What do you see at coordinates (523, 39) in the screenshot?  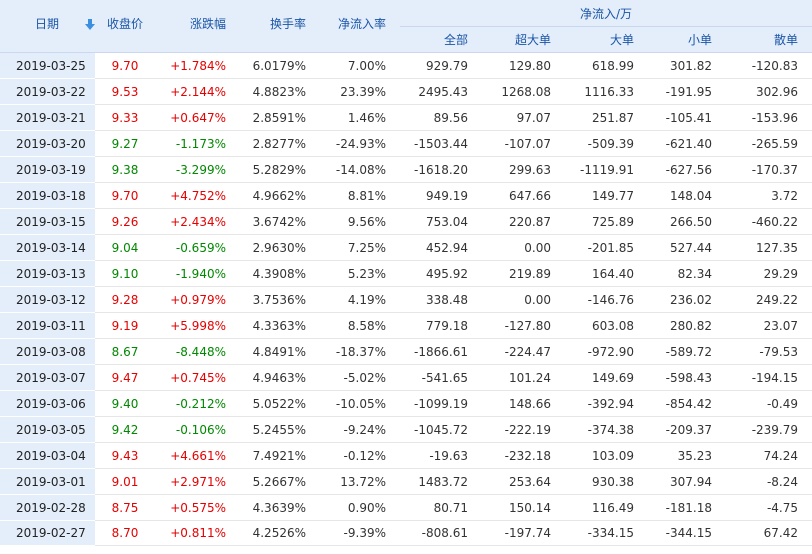 I see `col-header-super-large: 超大单` at bounding box center [523, 39].